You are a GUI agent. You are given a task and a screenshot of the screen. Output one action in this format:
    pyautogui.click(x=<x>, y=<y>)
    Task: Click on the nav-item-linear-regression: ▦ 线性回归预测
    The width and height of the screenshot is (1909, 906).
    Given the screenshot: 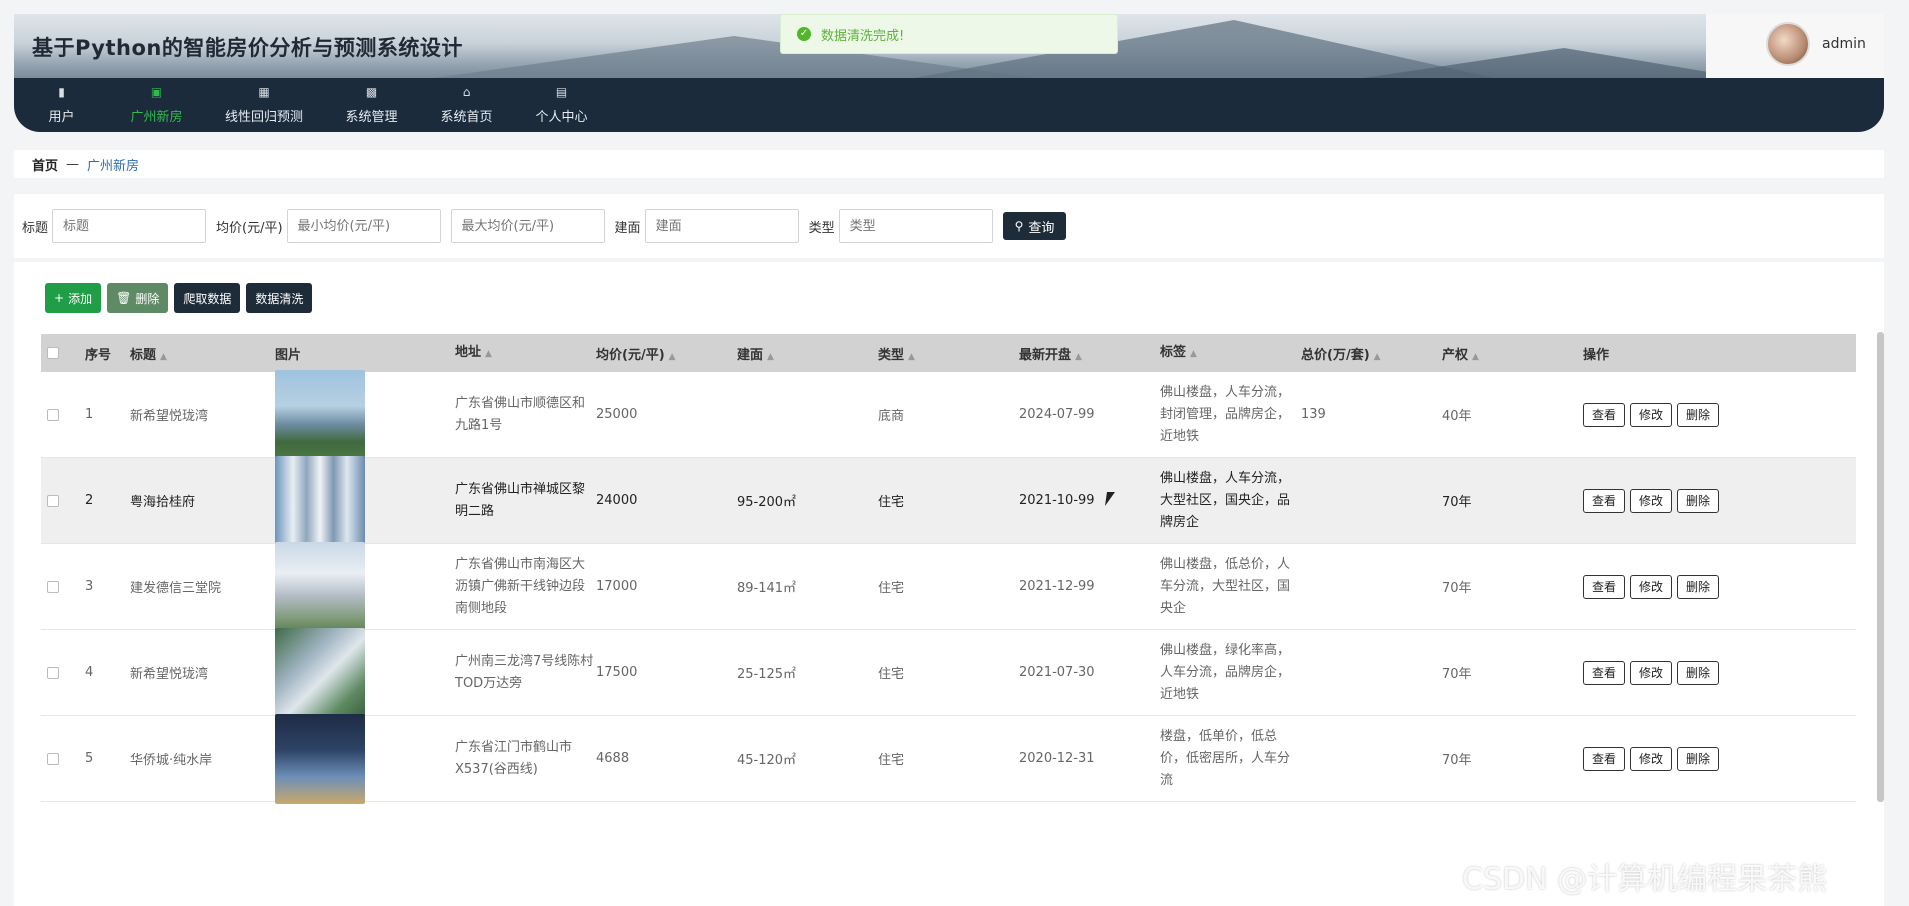 What is the action you would take?
    pyautogui.click(x=264, y=105)
    